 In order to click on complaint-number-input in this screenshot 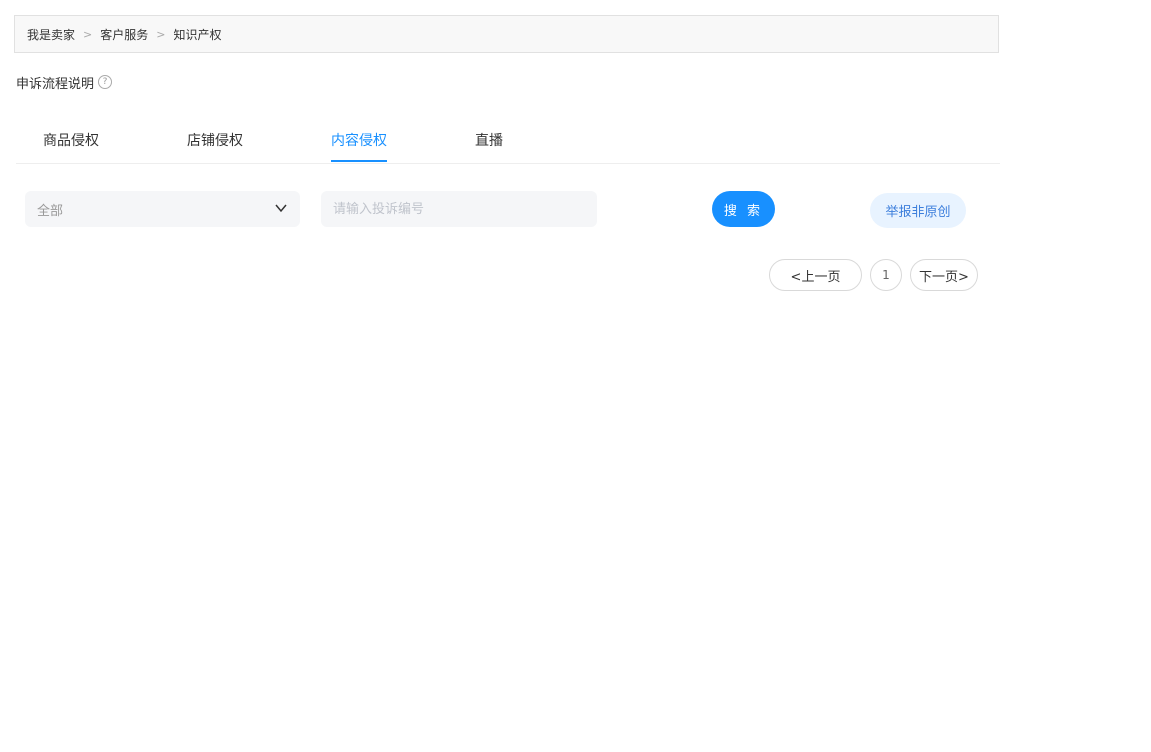, I will do `click(459, 209)`.